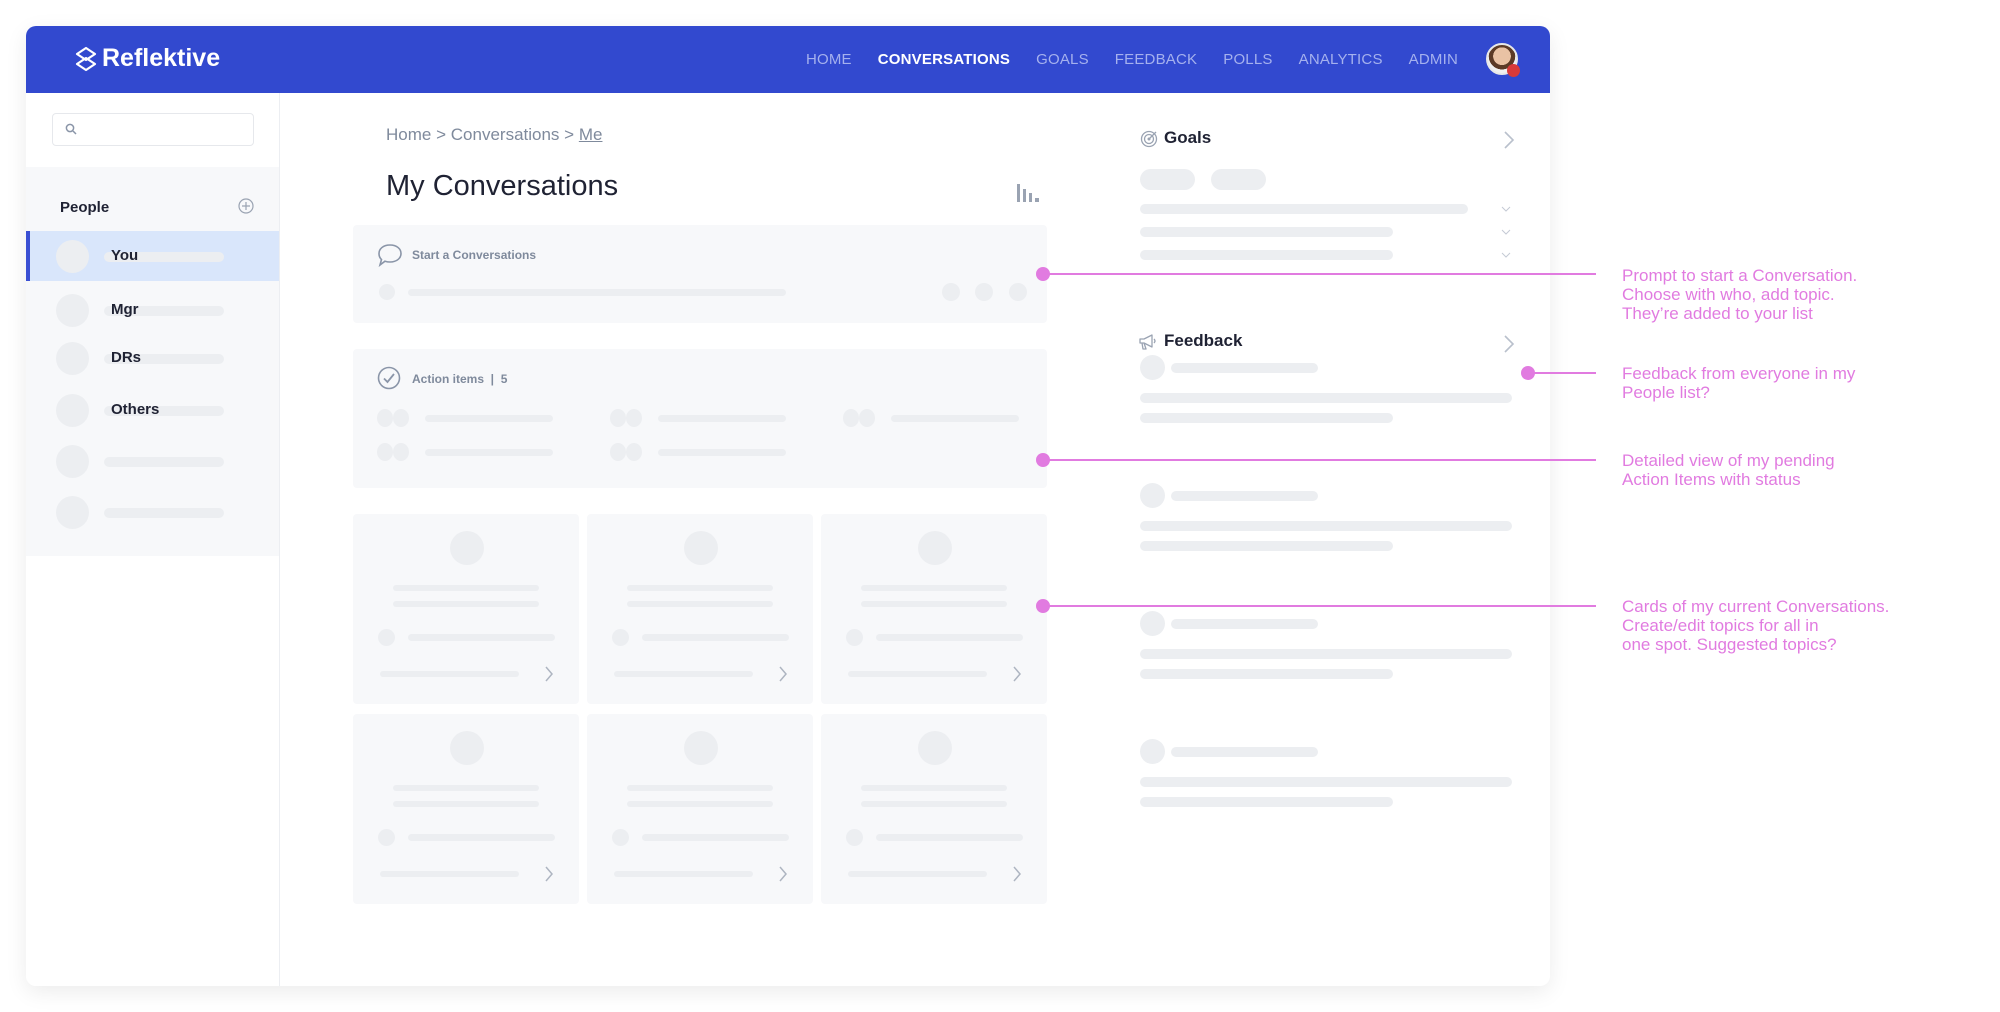  Describe the element at coordinates (1319, 606) in the screenshot. I see `annotation-line` at that location.